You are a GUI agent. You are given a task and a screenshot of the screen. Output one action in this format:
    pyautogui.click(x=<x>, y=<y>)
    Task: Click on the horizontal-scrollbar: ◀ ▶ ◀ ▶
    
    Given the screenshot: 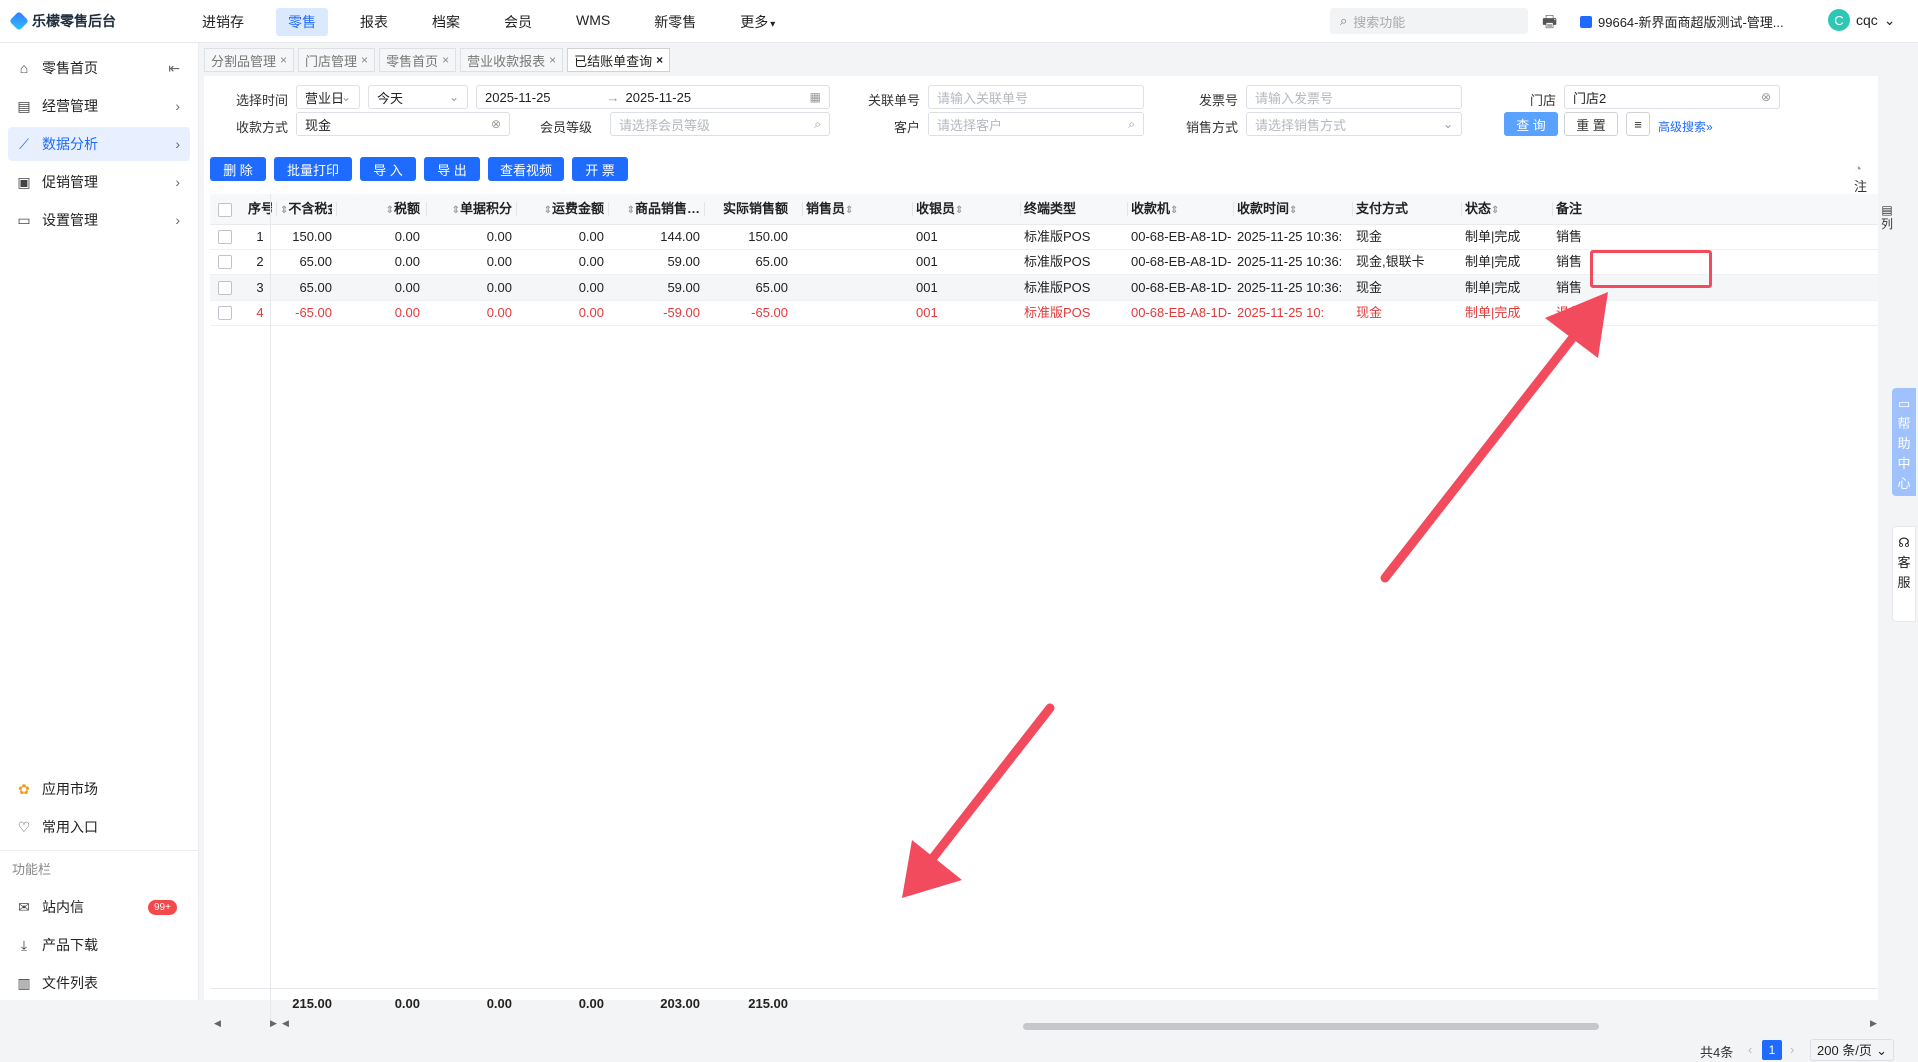 What is the action you would take?
    pyautogui.click(x=1044, y=1025)
    